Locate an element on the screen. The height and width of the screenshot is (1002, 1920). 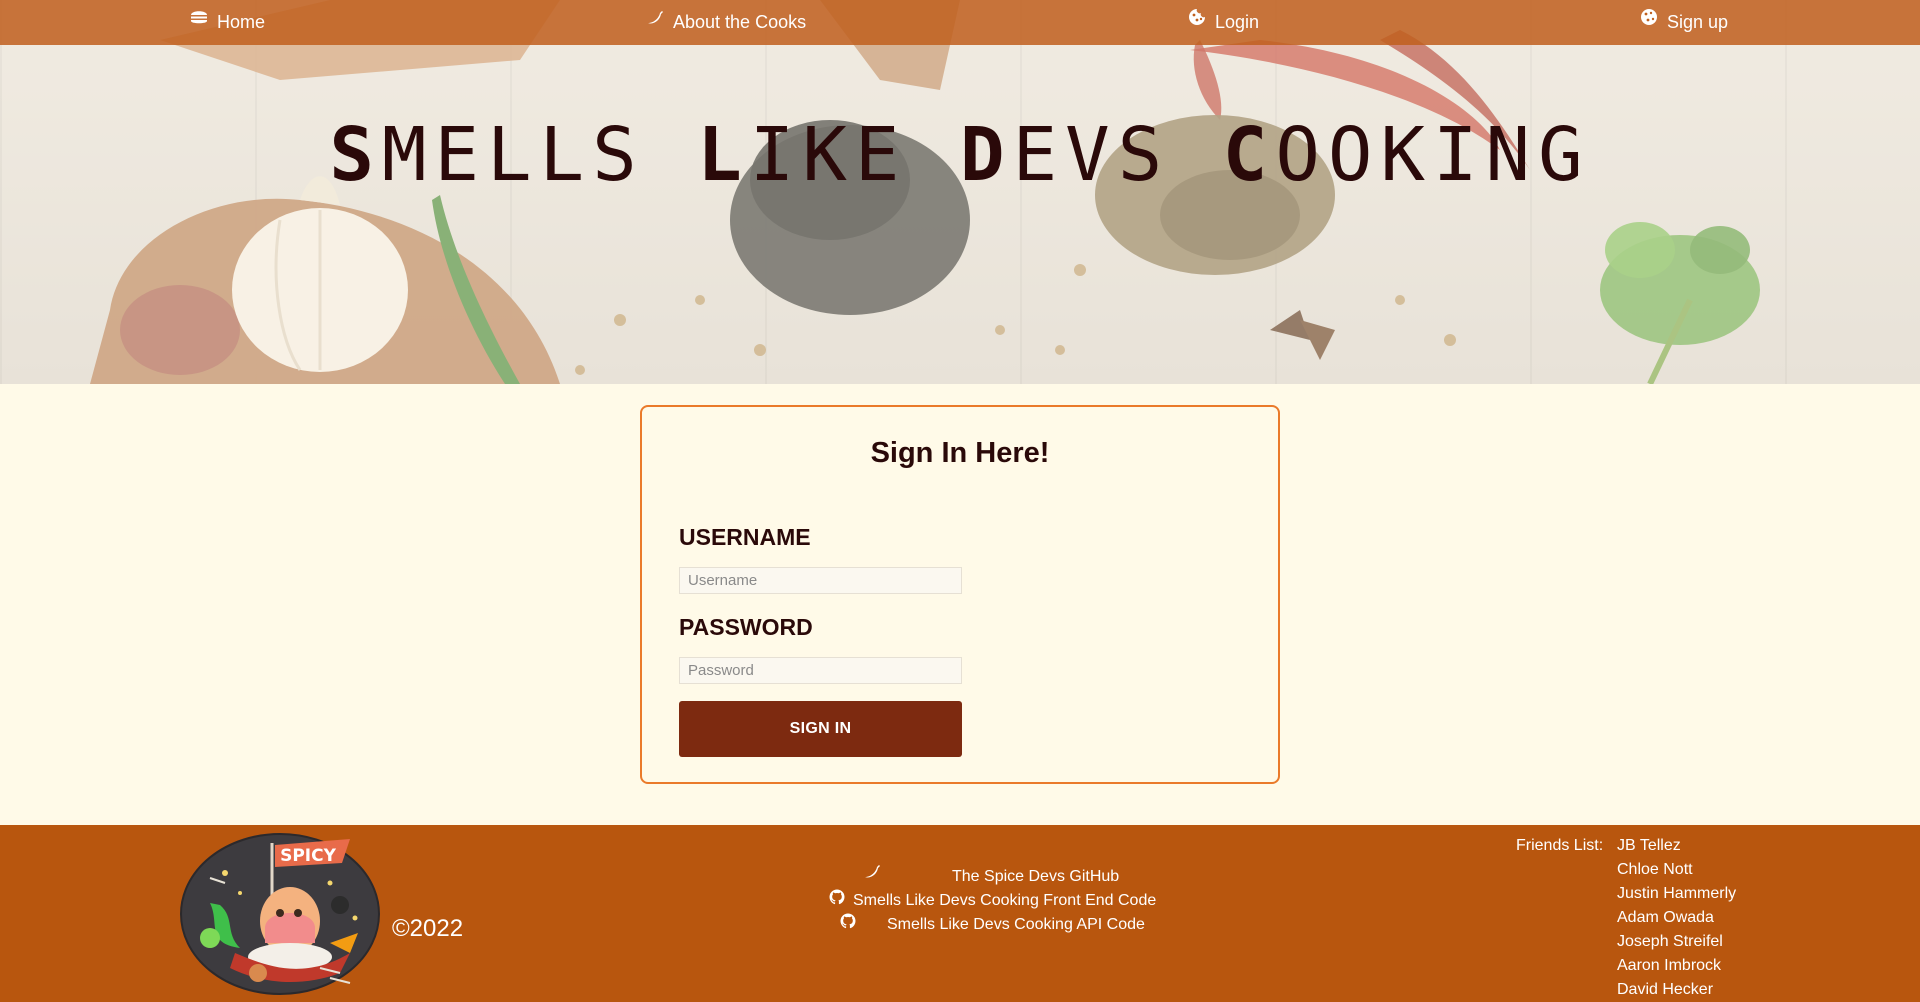
friend-item: Chloe Nott is located at coordinates (1676, 873).